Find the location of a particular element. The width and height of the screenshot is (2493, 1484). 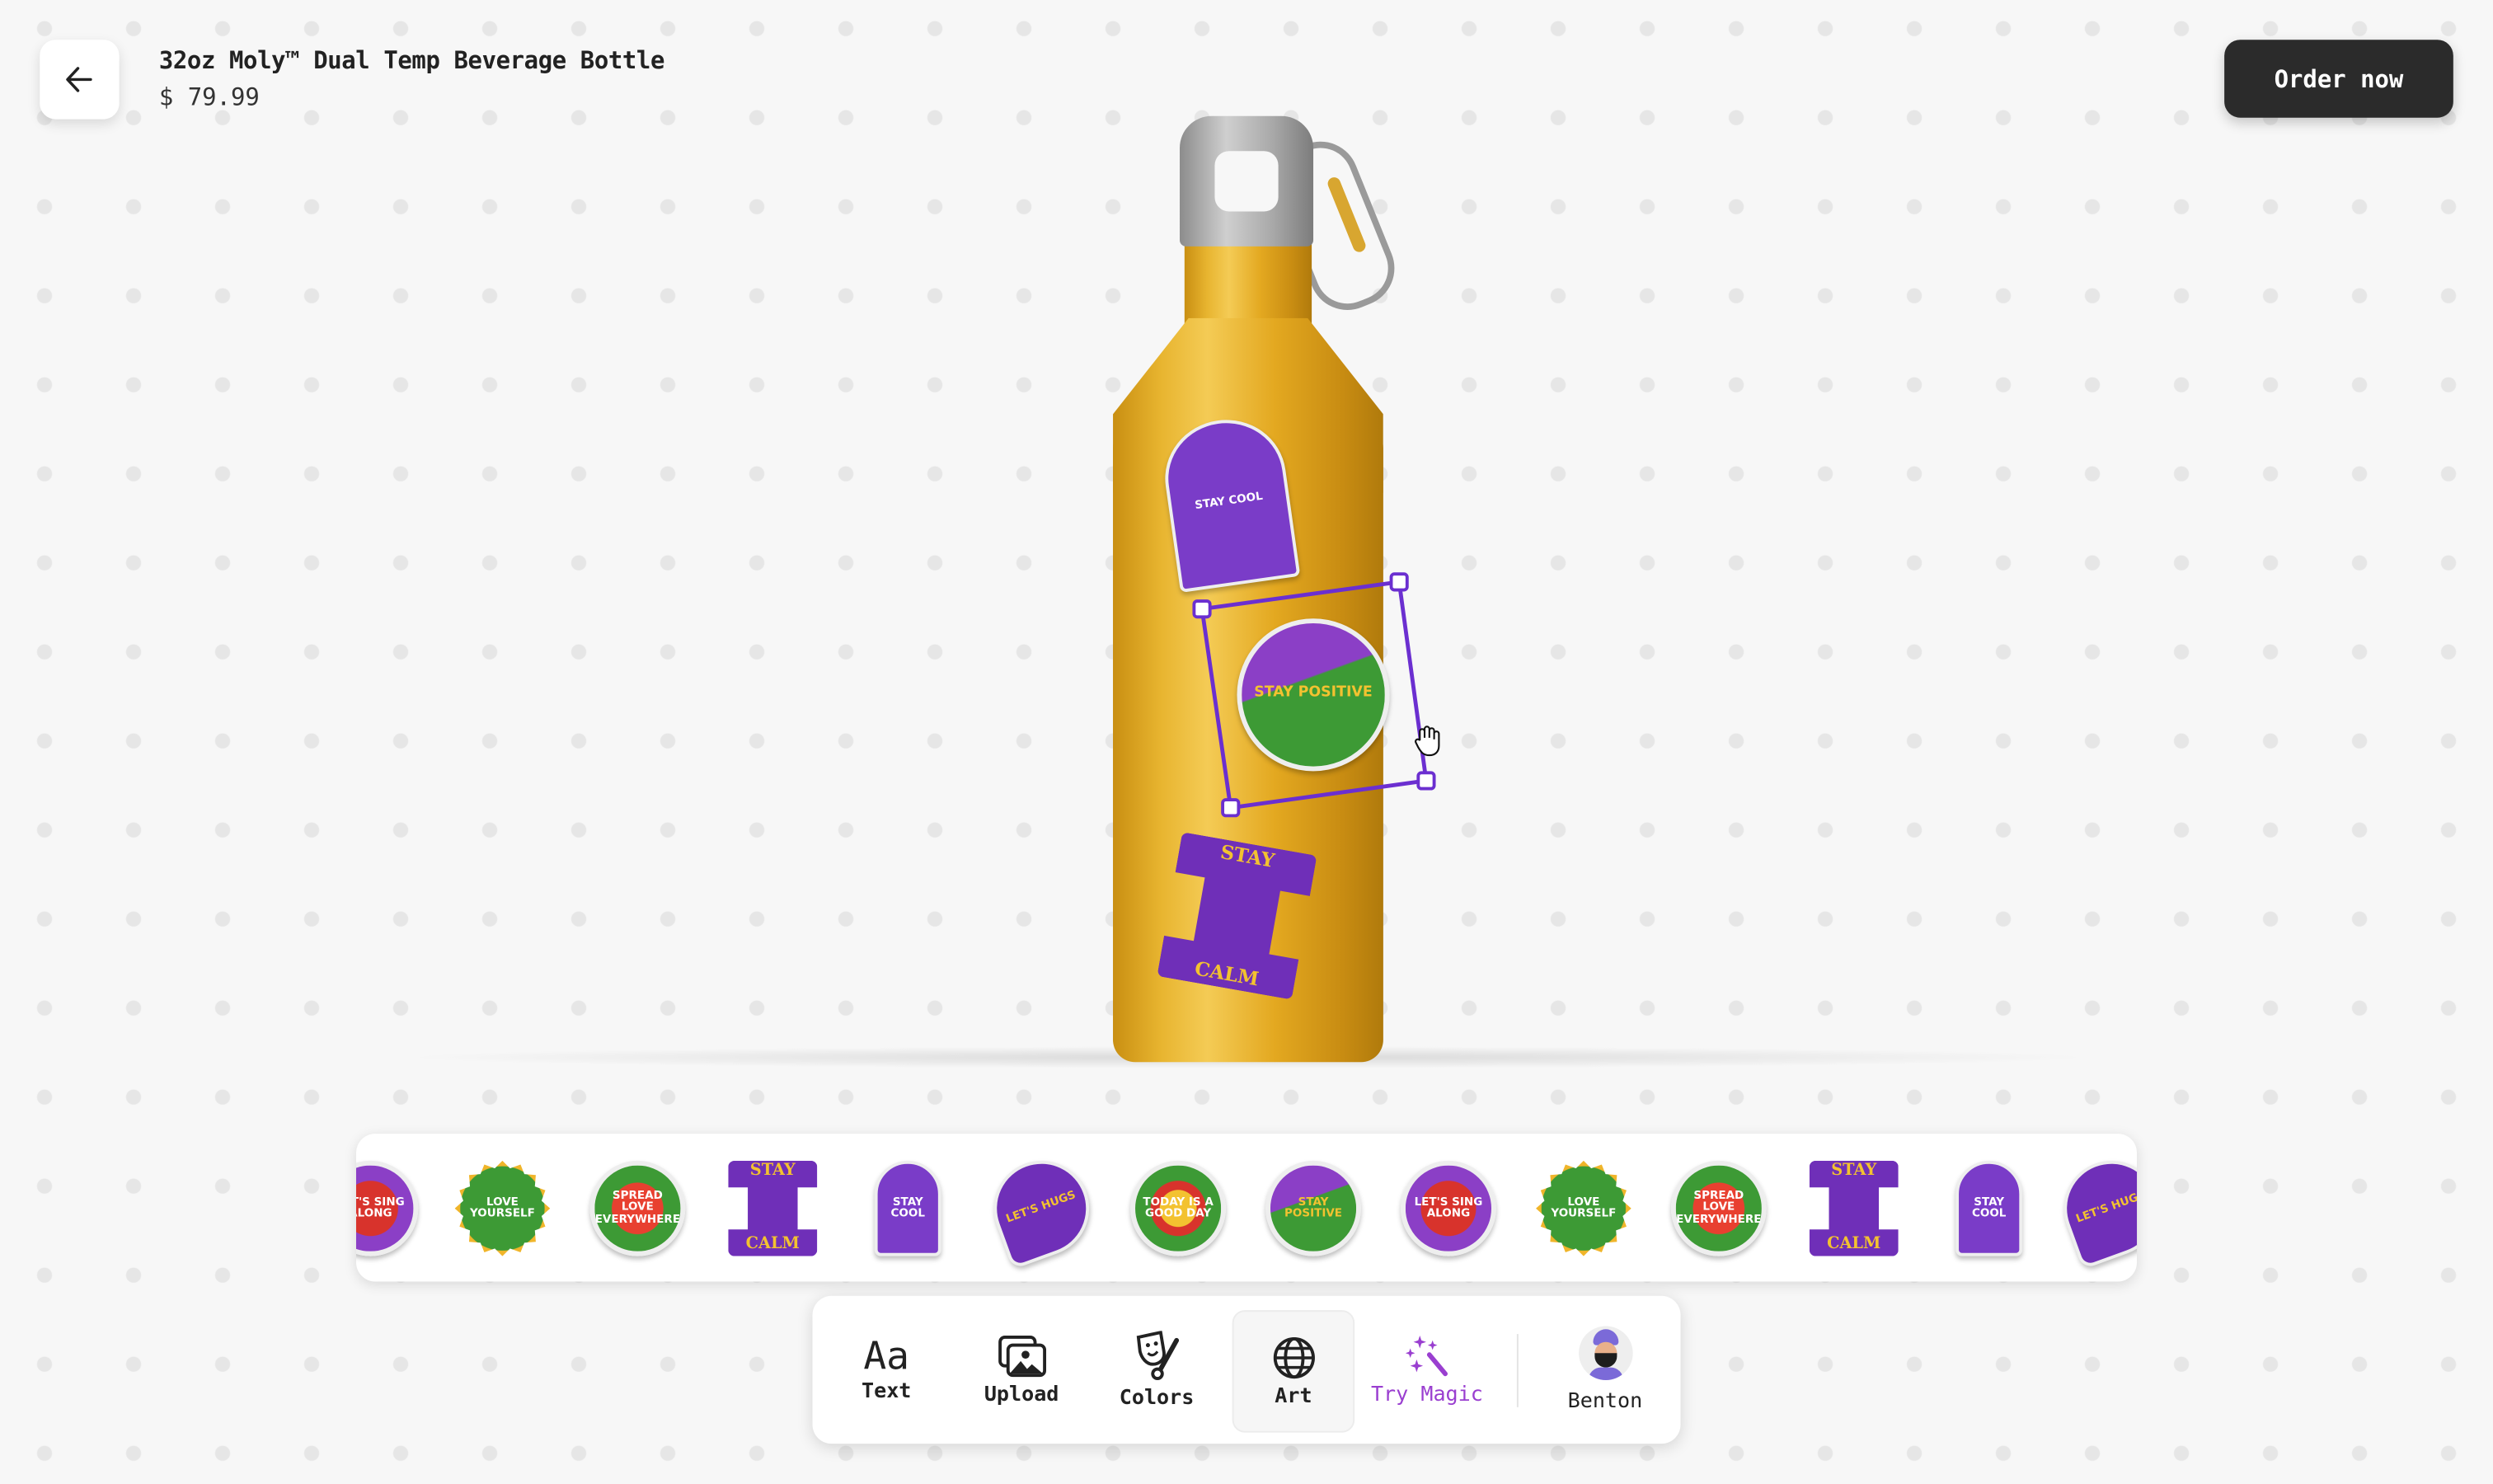

applied-sticker-stay-positive: STAY POSITIVE is located at coordinates (1313, 695).